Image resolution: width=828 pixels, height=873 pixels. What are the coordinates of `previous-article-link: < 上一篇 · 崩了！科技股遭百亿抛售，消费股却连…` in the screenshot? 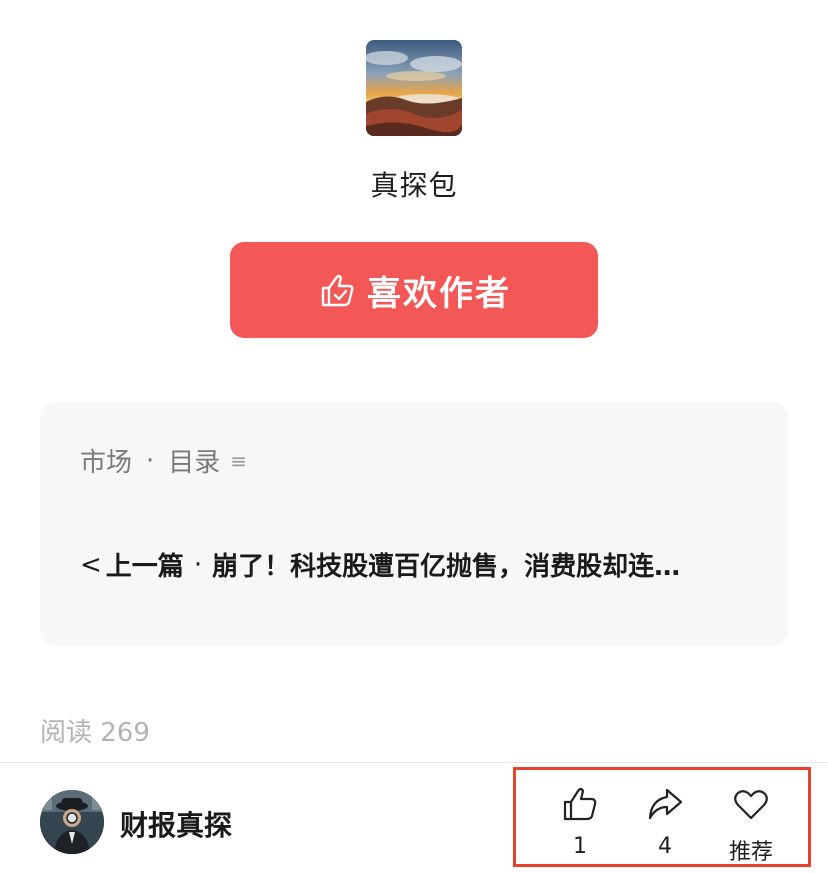 It's located at (420, 564).